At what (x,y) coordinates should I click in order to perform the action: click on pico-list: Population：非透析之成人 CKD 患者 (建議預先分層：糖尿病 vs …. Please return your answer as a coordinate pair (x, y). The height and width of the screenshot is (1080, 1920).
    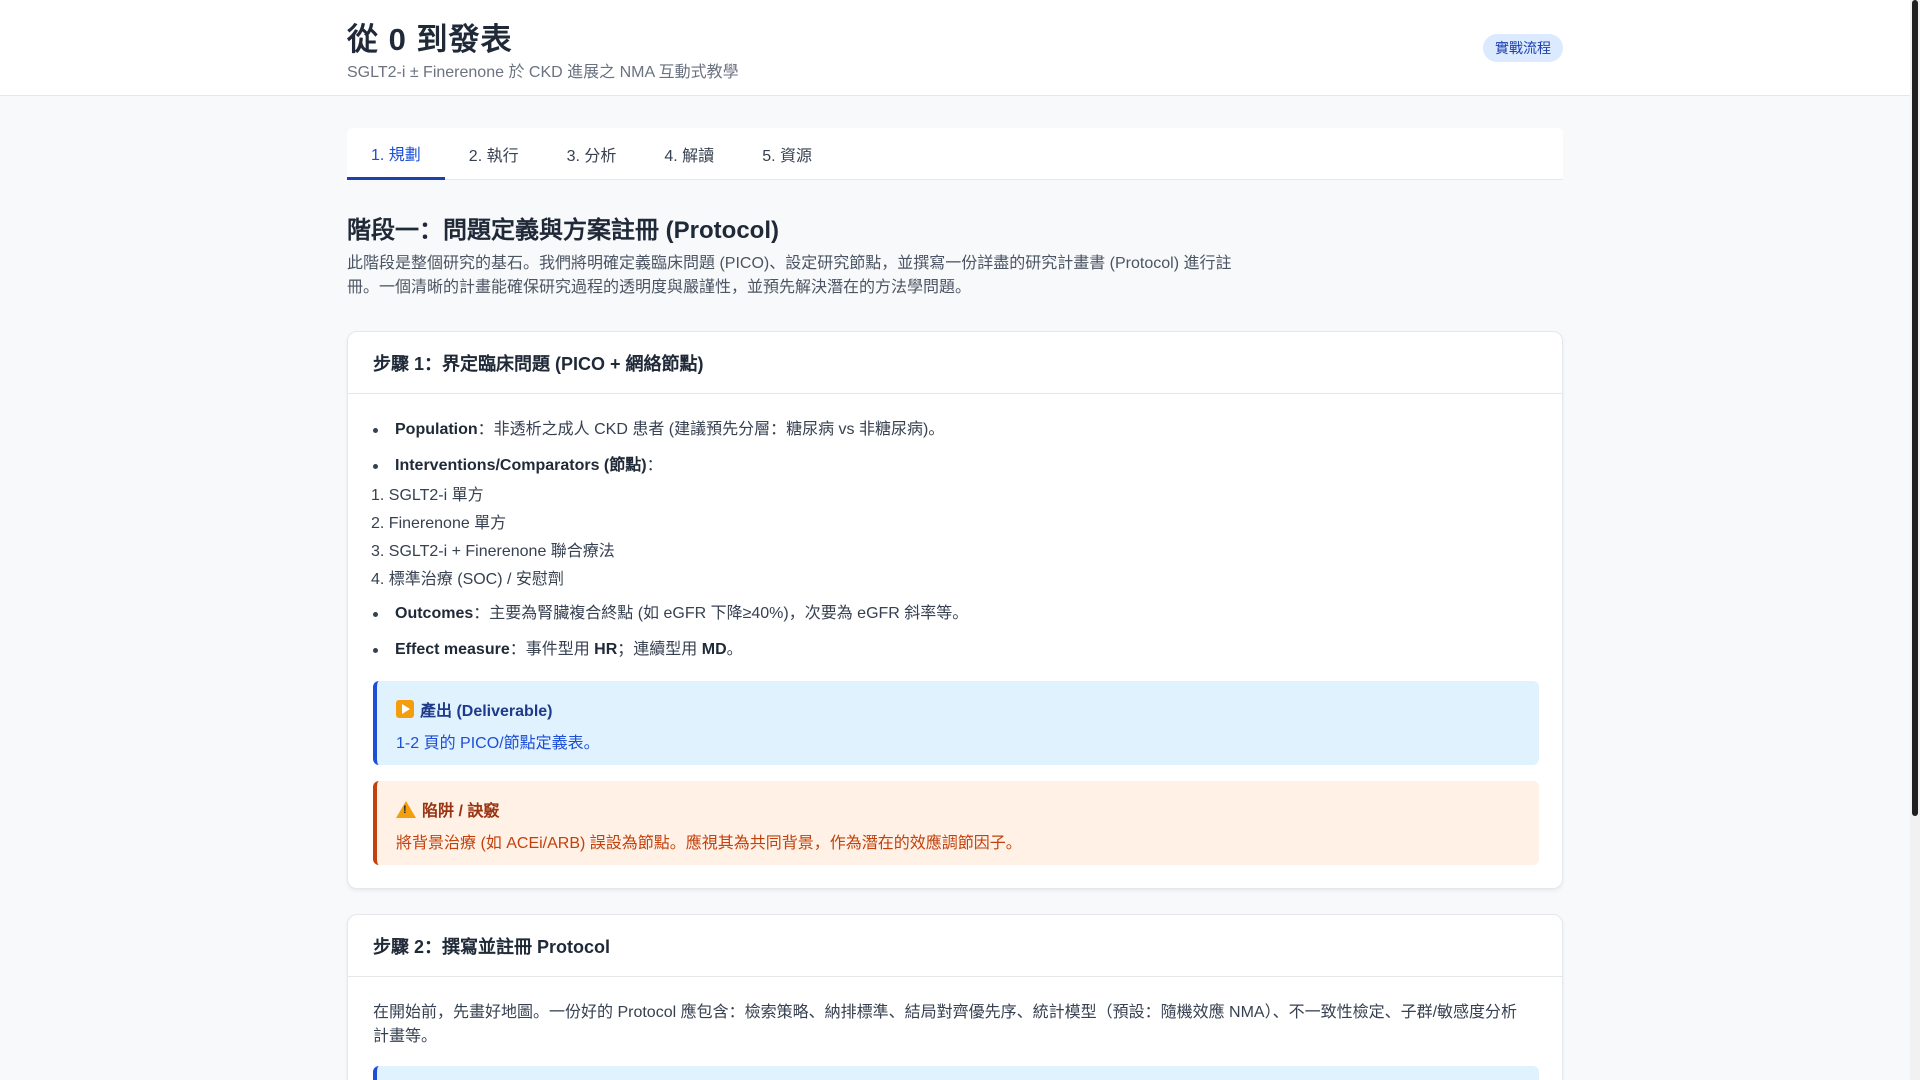
    Looking at the image, I should click on (952, 546).